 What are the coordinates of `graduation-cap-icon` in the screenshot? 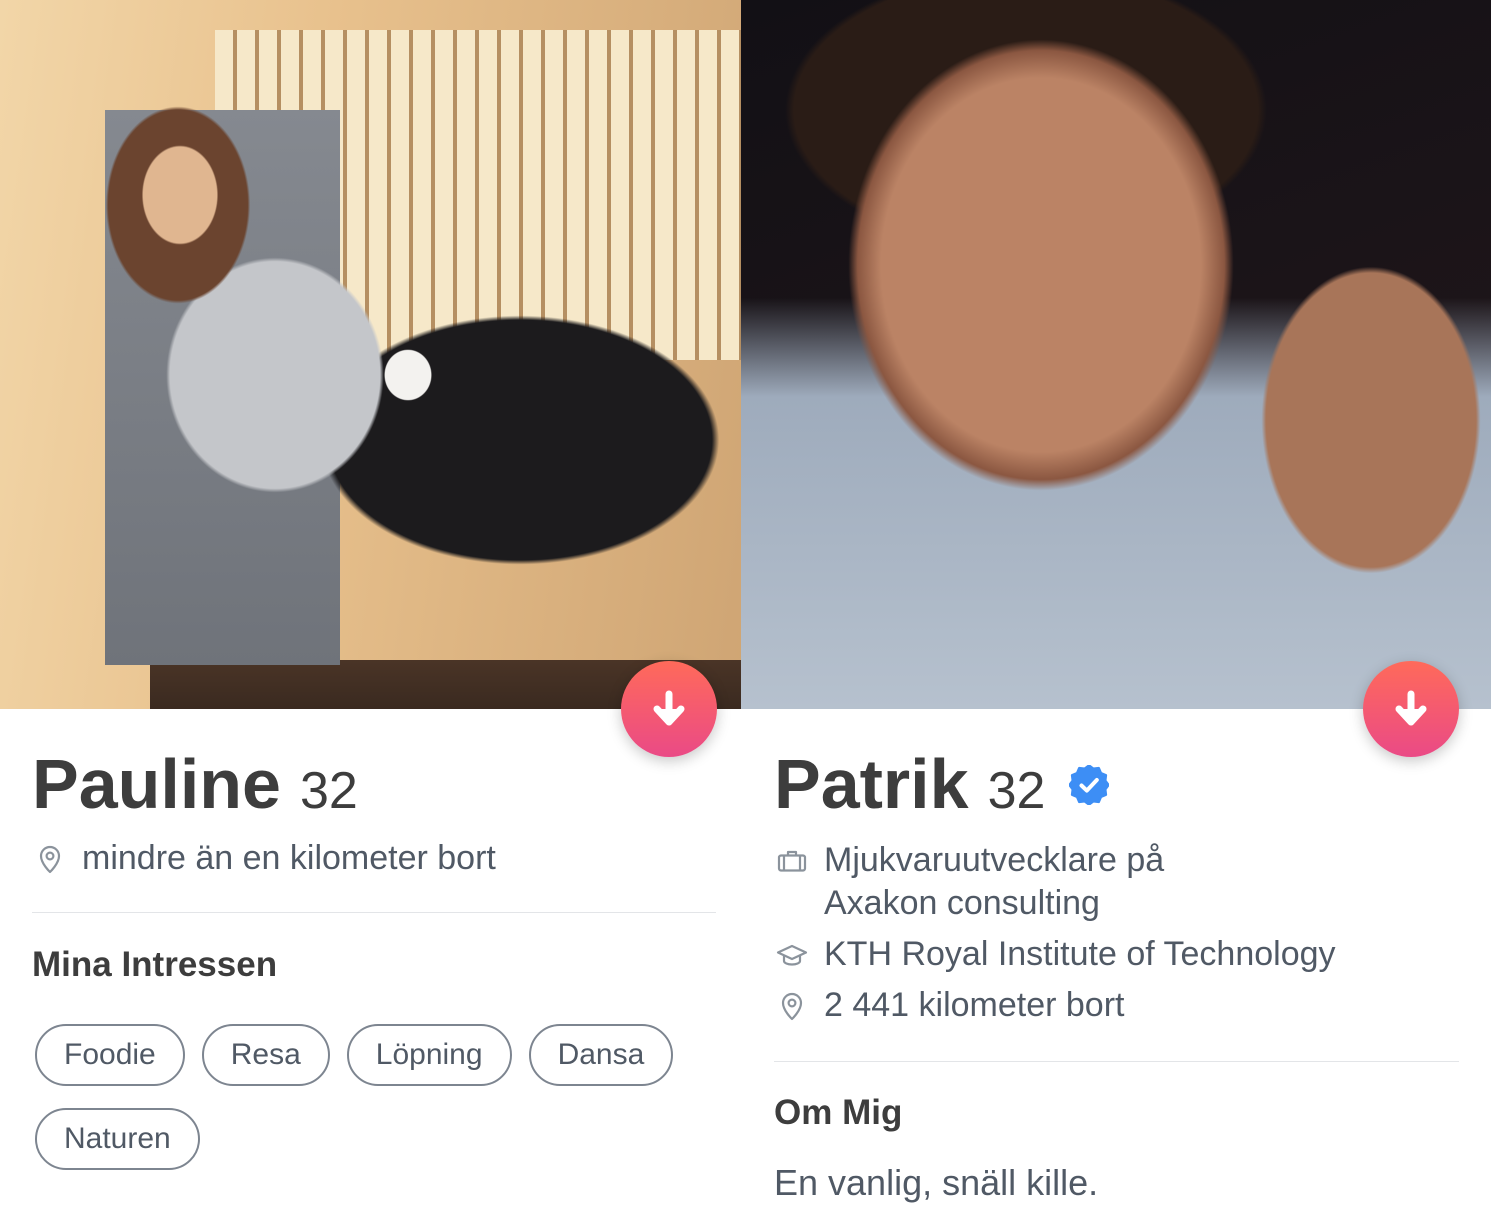 It's located at (792, 954).